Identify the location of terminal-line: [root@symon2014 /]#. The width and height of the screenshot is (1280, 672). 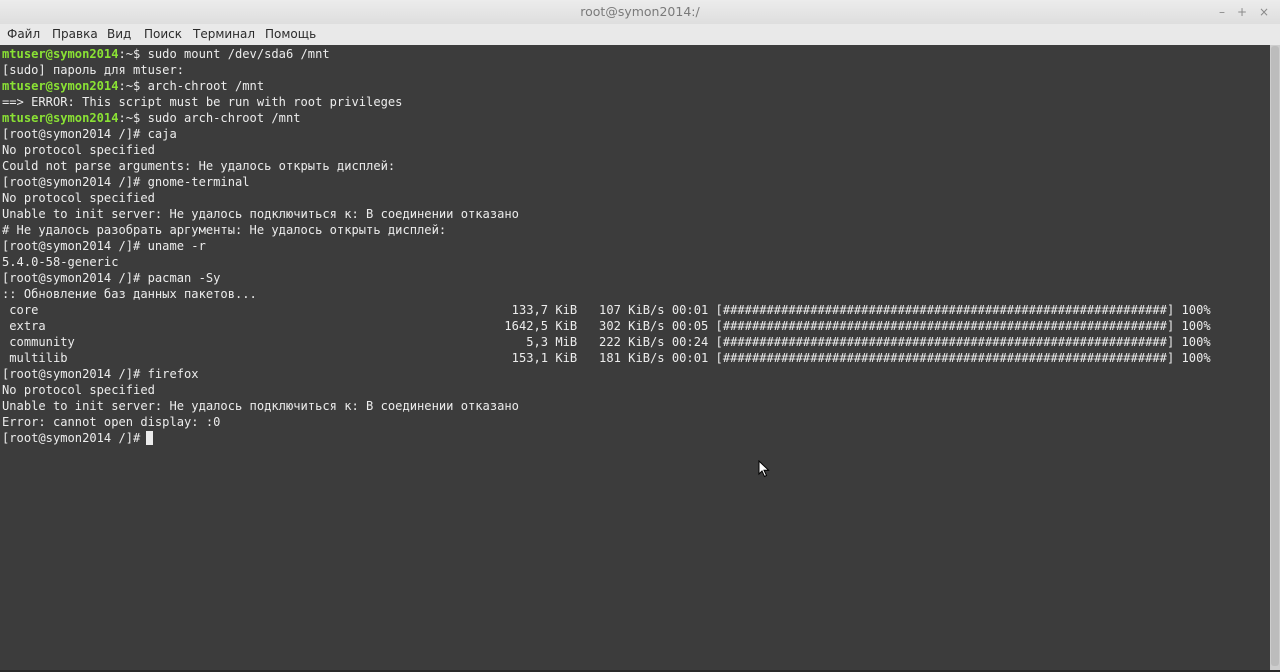
(75, 438).